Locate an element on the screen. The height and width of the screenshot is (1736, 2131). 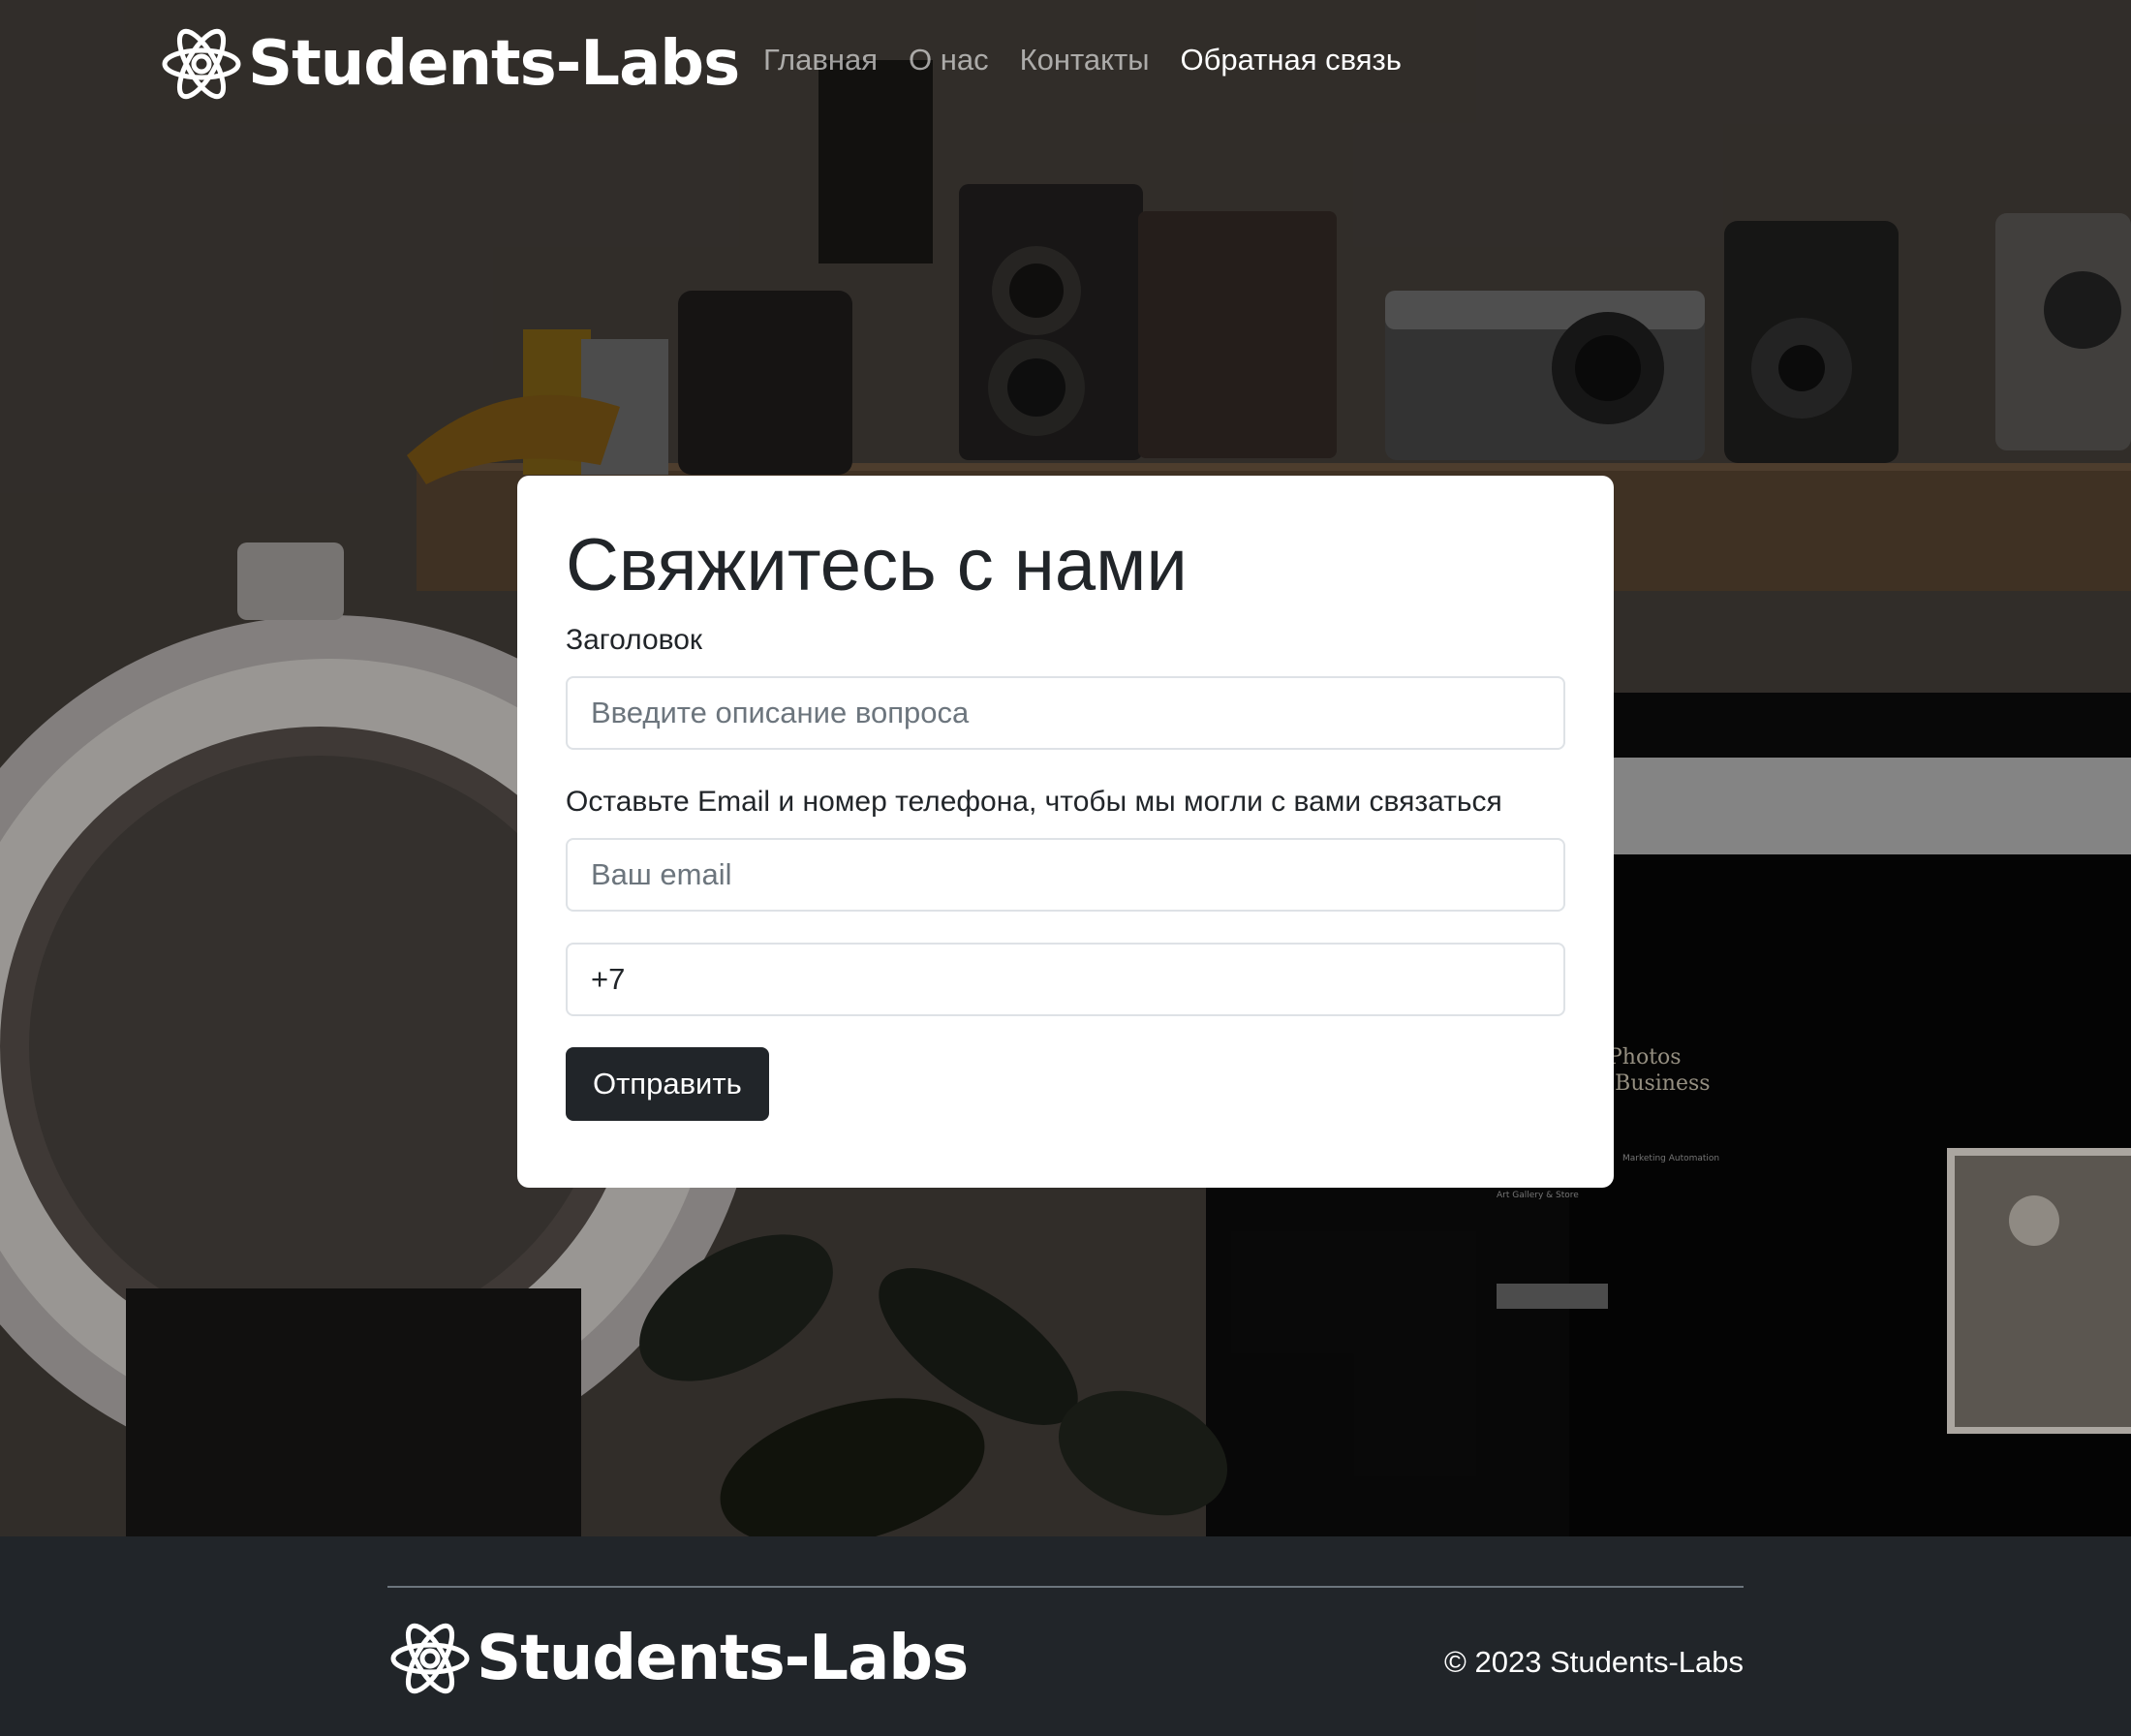
title-label: Заголовок is located at coordinates (634, 640).